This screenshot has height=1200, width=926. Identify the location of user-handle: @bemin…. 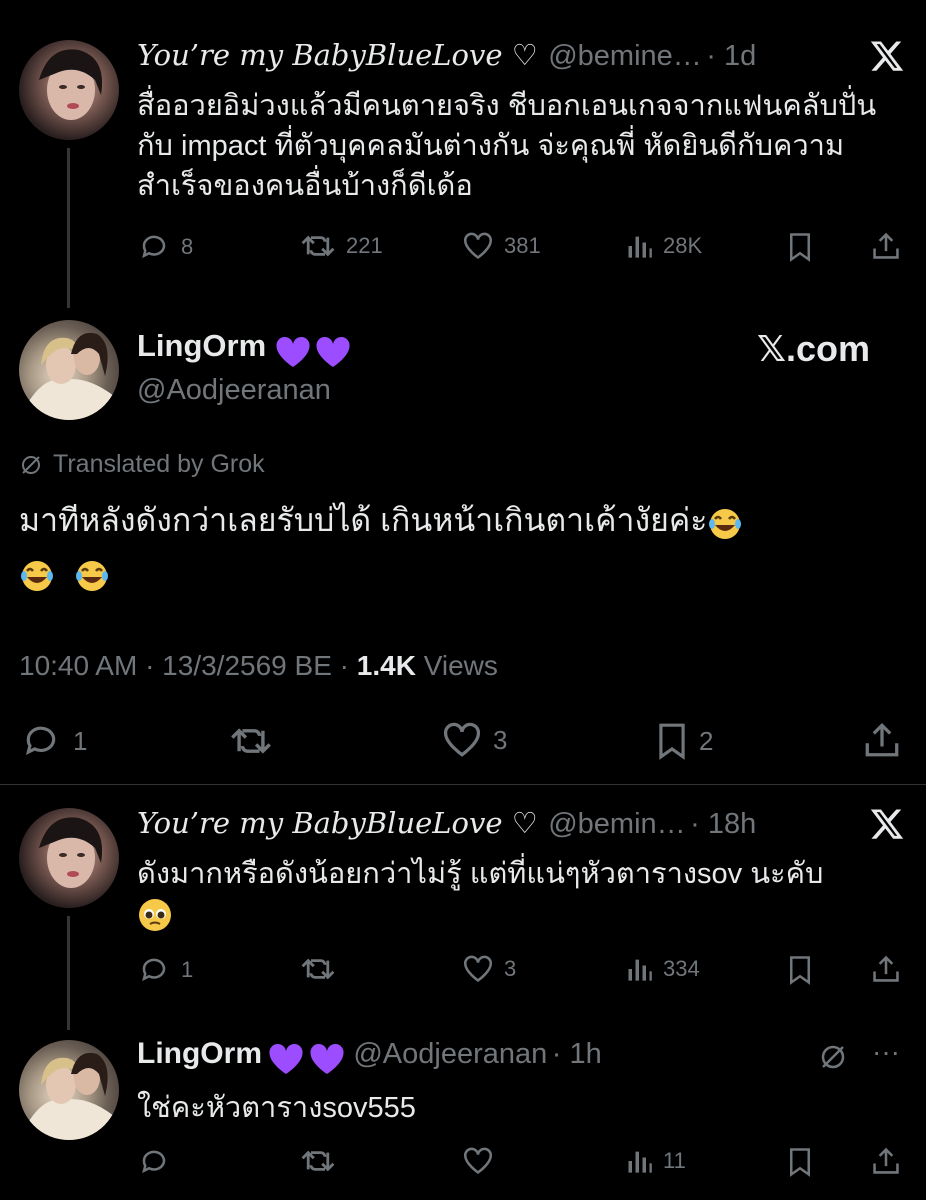
(616, 824).